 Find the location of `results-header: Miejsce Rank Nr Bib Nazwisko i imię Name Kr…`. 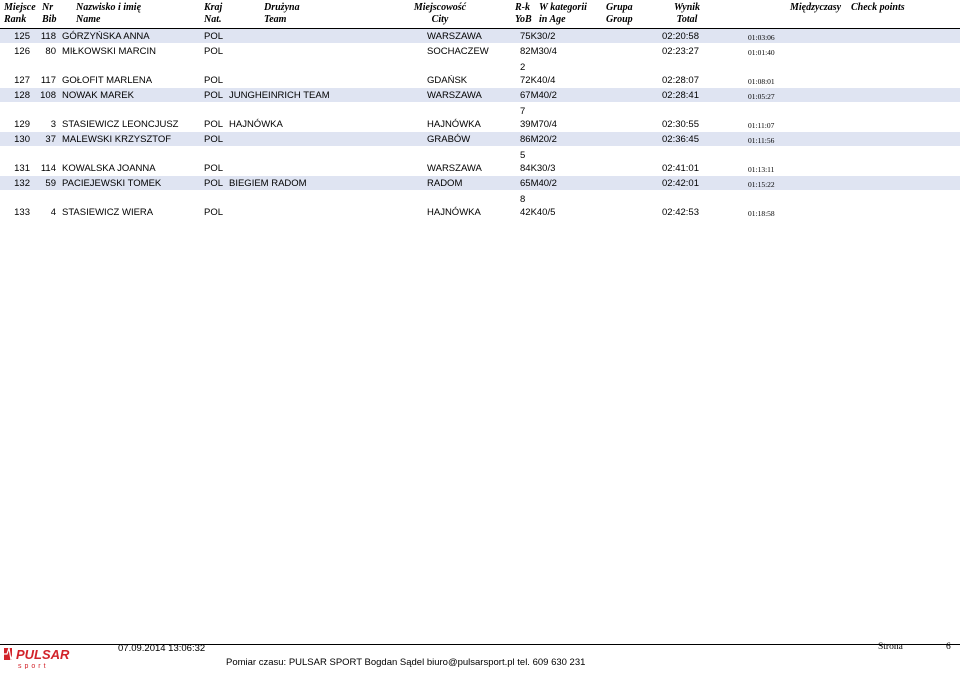

results-header: Miejsce Rank Nr Bib Nazwisko i imię Name Kr… is located at coordinates (480, 14).